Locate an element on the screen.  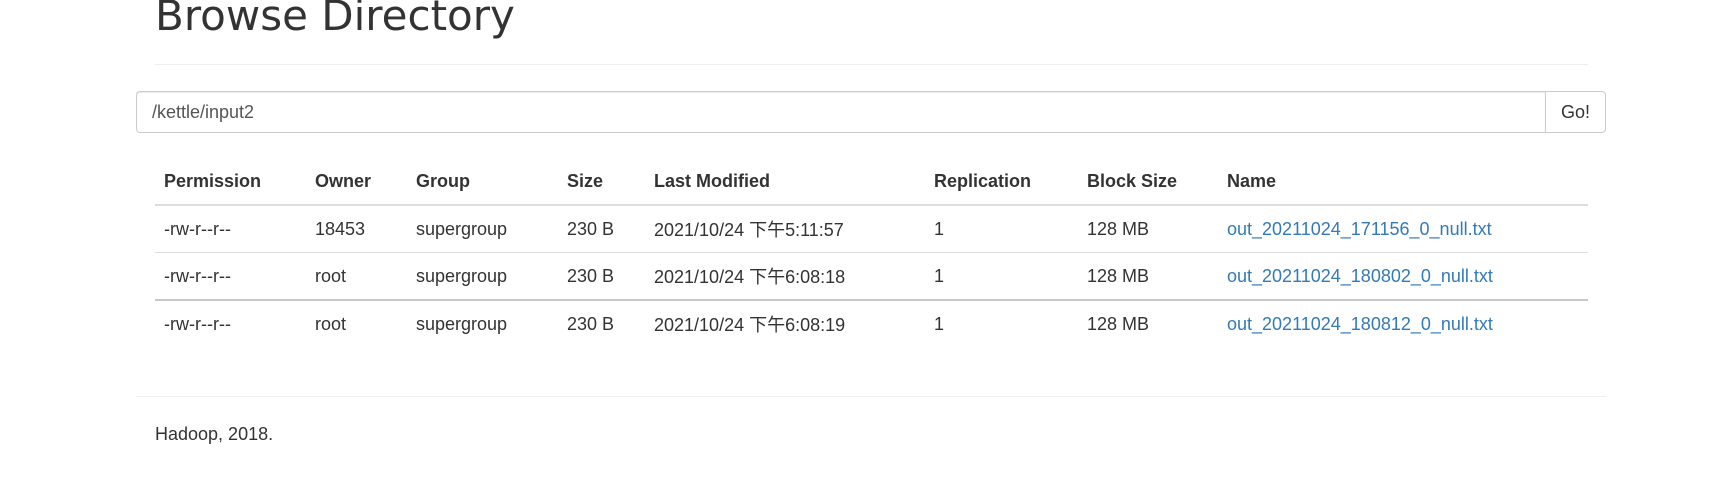
go-button: Go! is located at coordinates (1575, 112).